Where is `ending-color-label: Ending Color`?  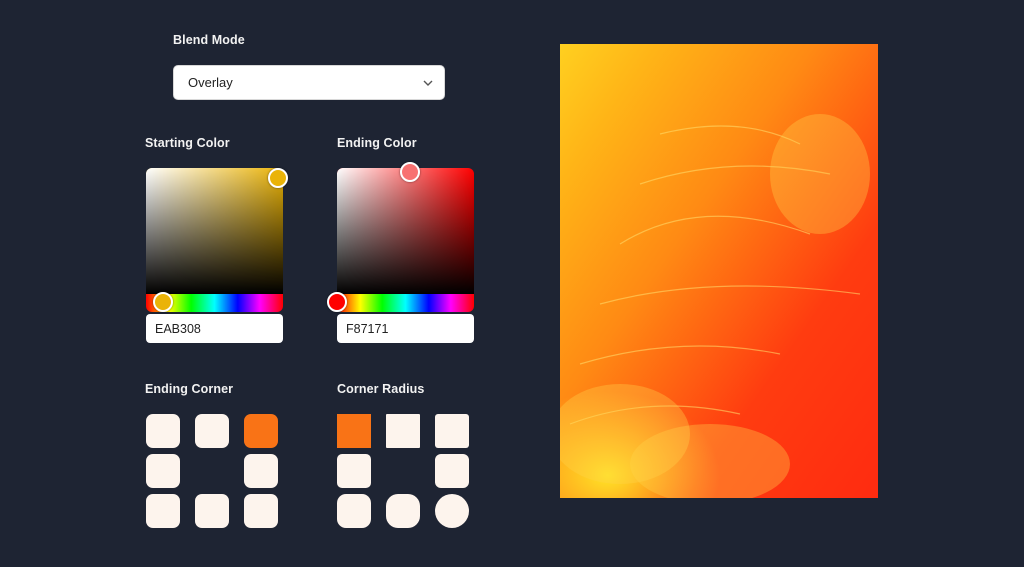 ending-color-label: Ending Color is located at coordinates (377, 143).